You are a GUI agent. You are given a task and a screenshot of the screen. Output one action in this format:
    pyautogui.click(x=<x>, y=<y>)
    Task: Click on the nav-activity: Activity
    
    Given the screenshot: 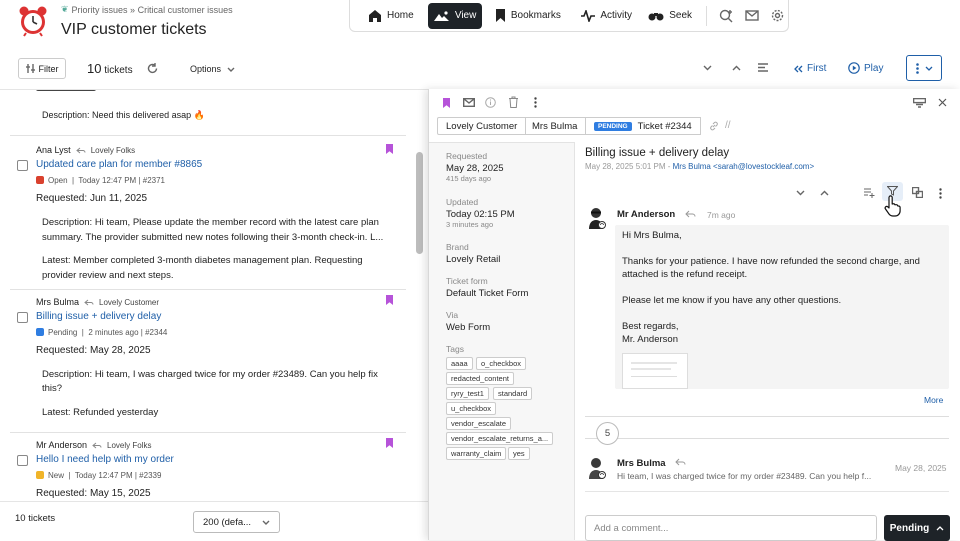 What is the action you would take?
    pyautogui.click(x=607, y=16)
    